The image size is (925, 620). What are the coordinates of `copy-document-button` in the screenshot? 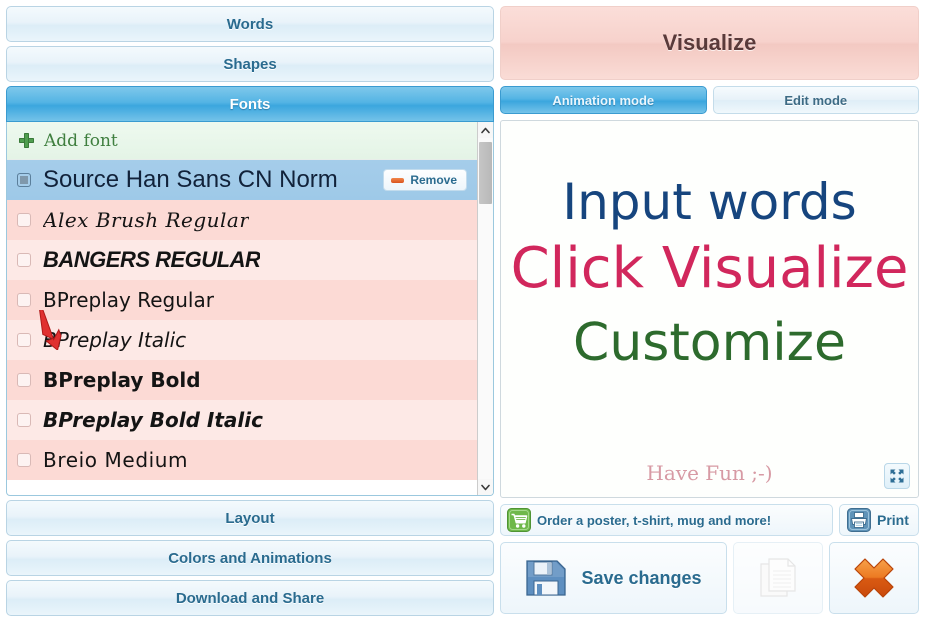 It's located at (778, 578).